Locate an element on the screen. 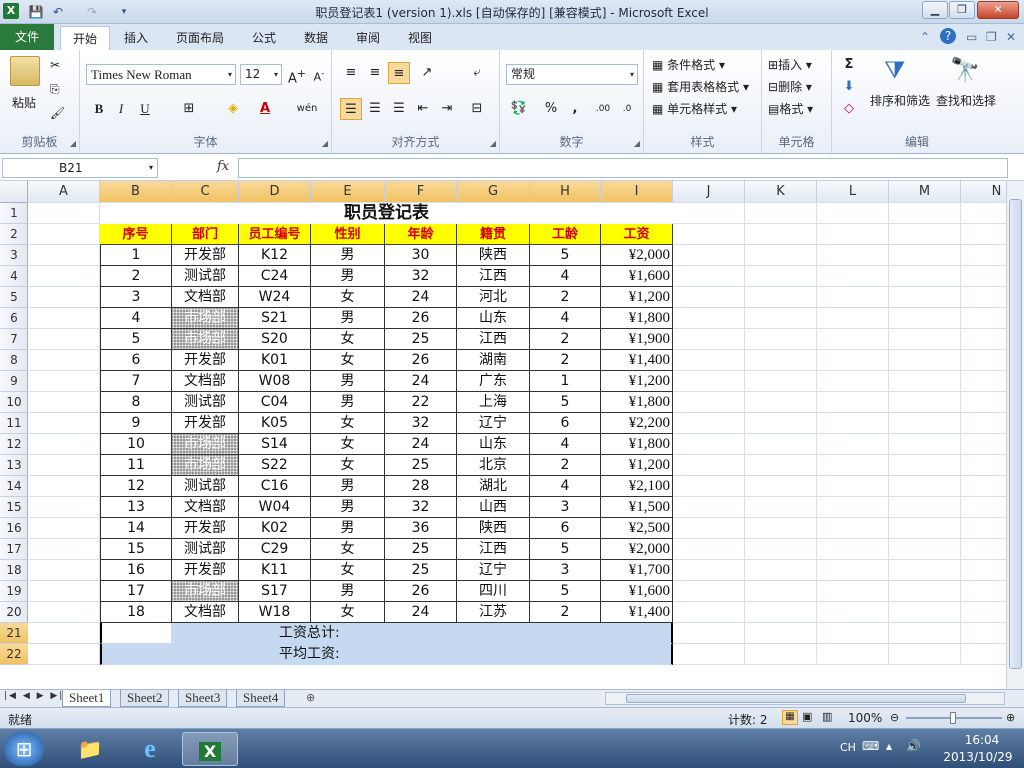 Image resolution: width=1024 pixels, height=768 pixels. column-header-j: J is located at coordinates (709, 192).